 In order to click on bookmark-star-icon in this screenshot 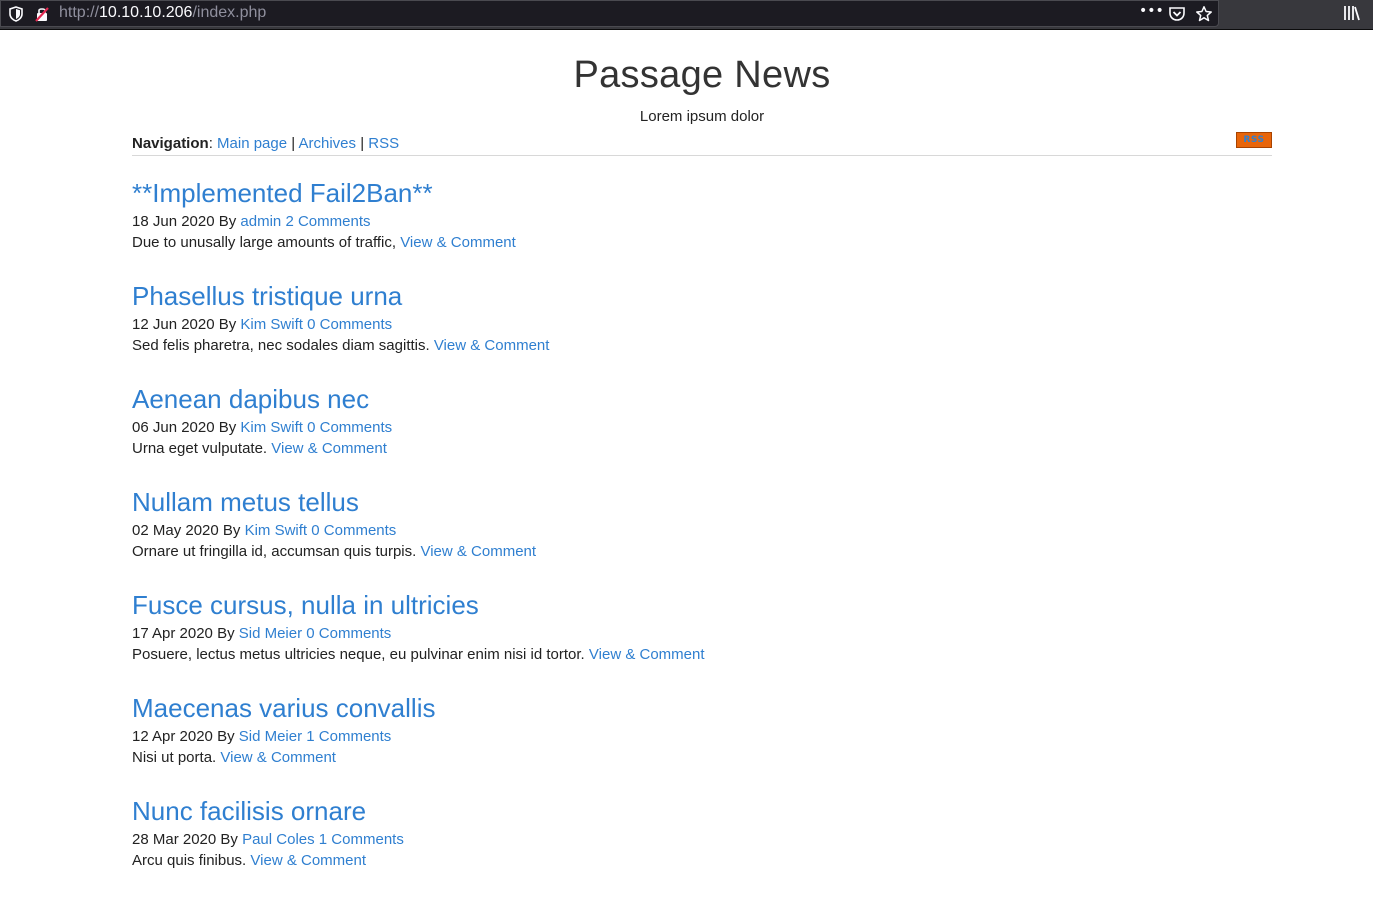, I will do `click(1204, 14)`.